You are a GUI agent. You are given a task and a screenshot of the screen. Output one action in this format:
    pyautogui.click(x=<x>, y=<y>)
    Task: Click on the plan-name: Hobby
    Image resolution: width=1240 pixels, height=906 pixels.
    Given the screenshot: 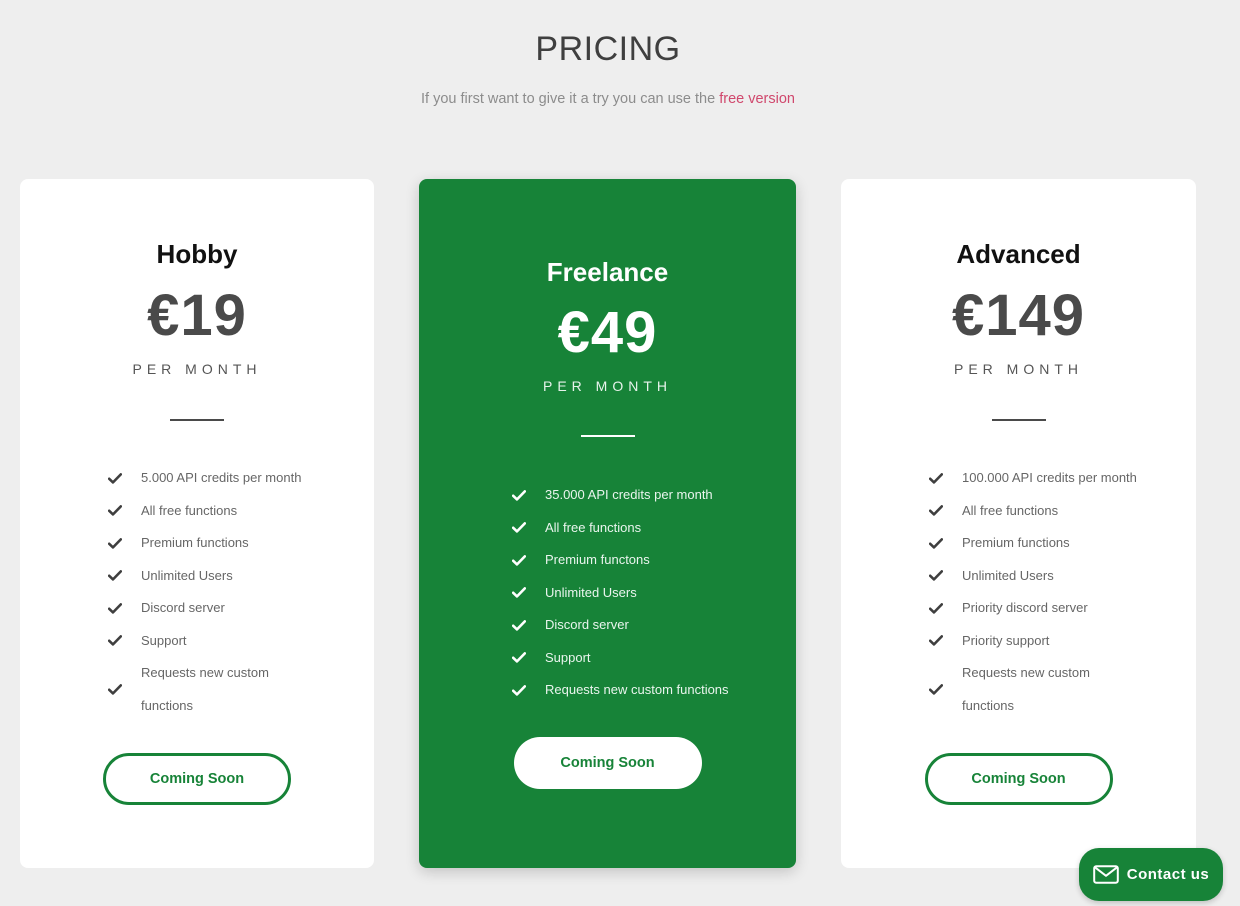 What is the action you would take?
    pyautogui.click(x=197, y=254)
    